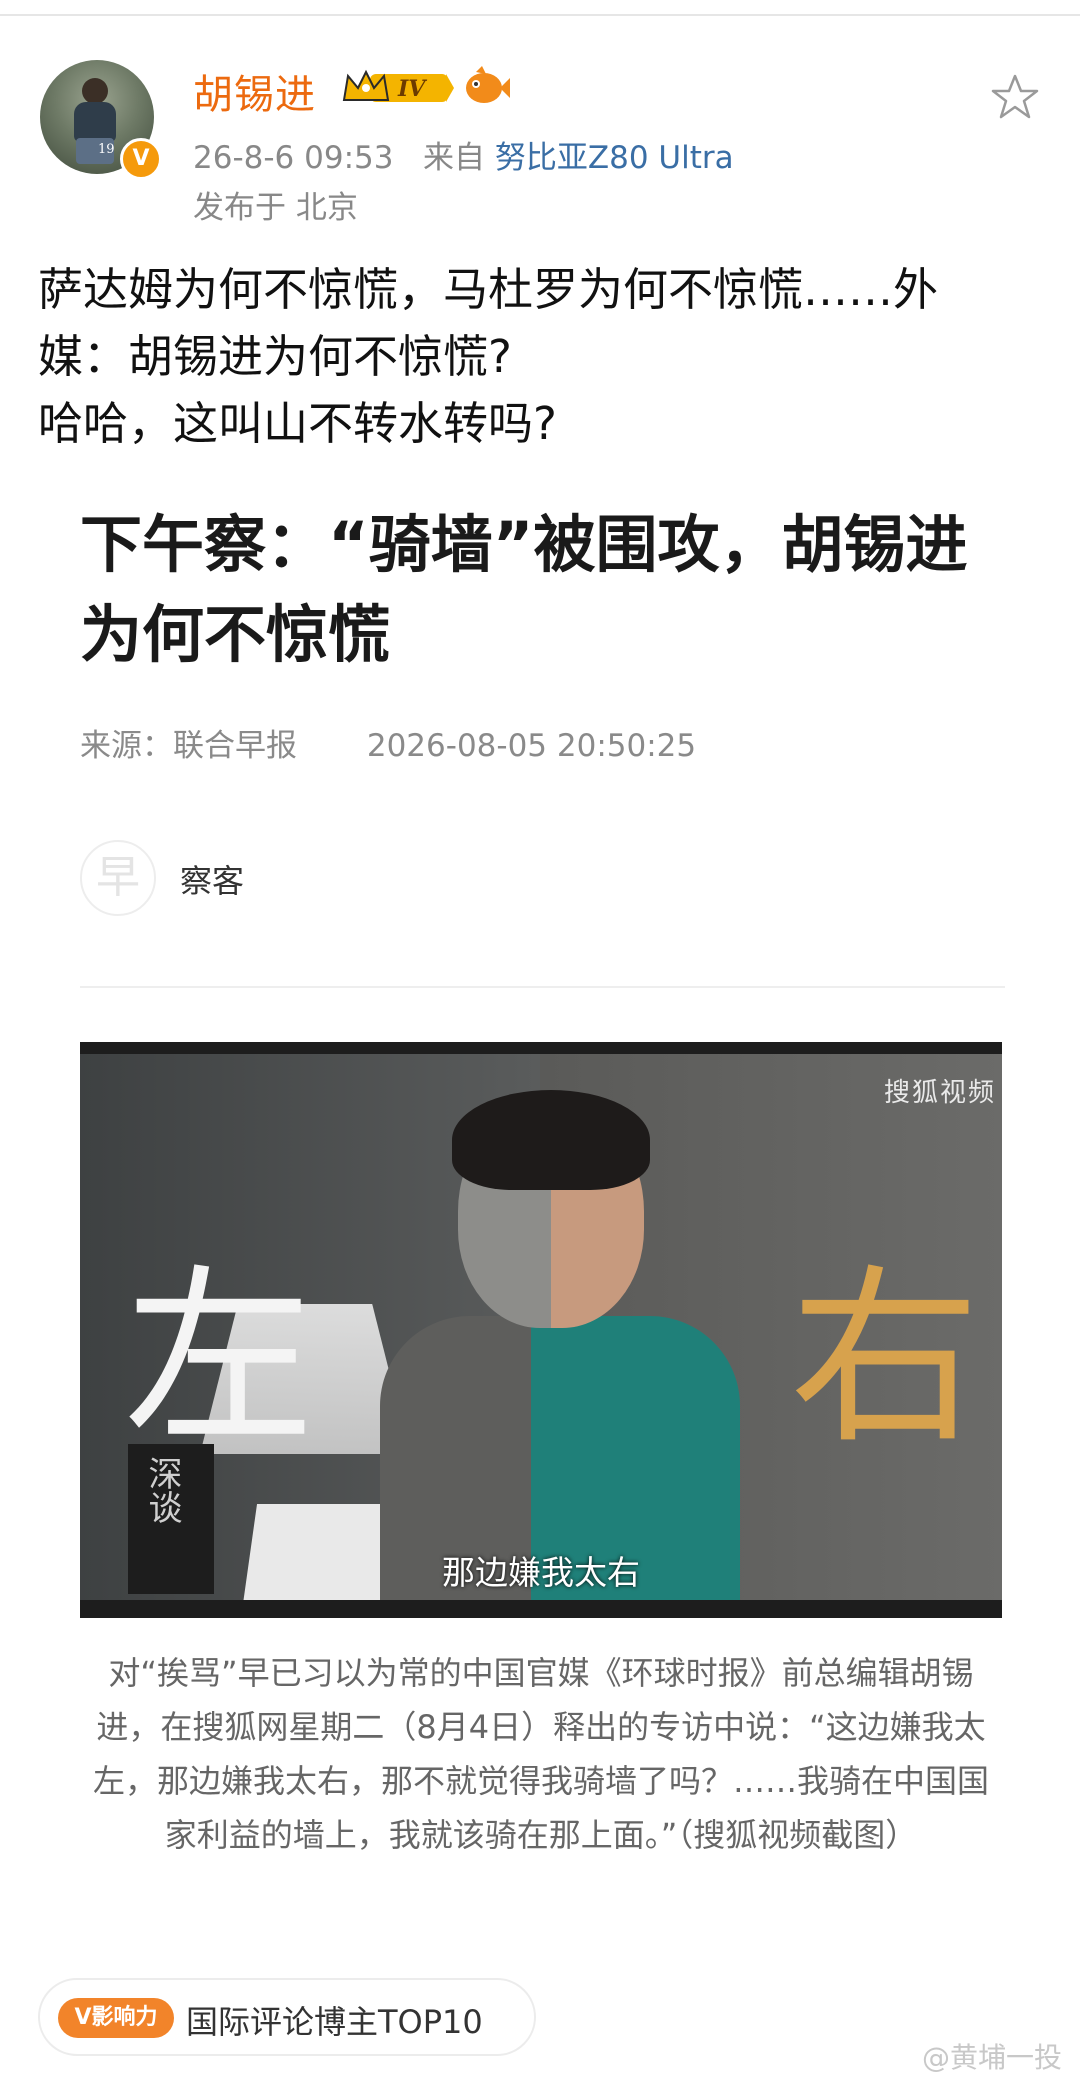  I want to click on device-link: 努比亚Z80 Ultra, so click(614, 158).